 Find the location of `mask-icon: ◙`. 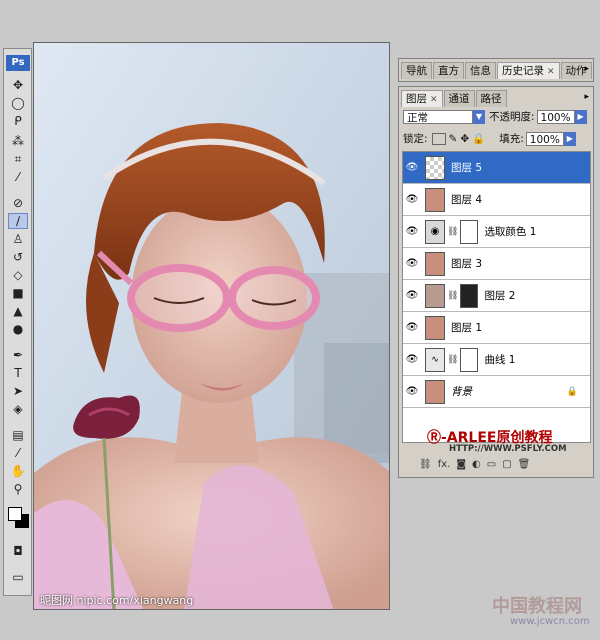

mask-icon: ◙ is located at coordinates (461, 464).